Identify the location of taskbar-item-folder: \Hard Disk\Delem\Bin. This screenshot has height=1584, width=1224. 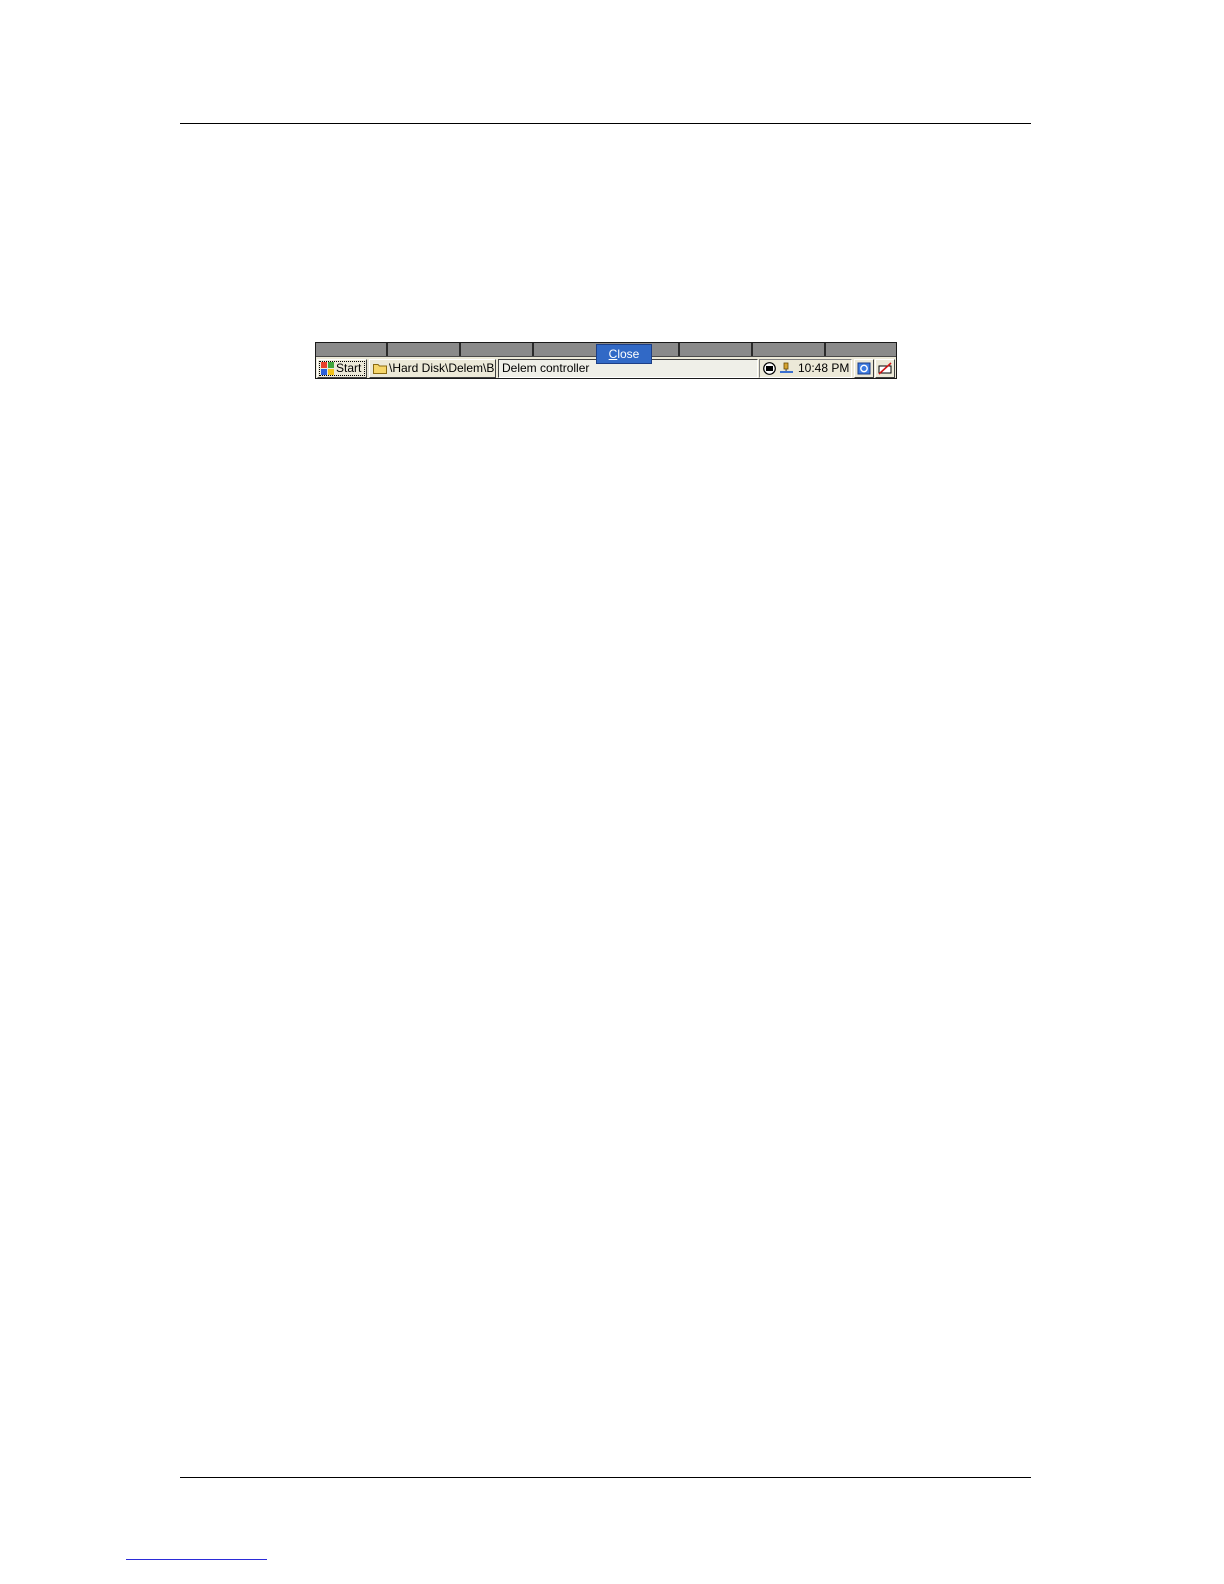
(432, 368).